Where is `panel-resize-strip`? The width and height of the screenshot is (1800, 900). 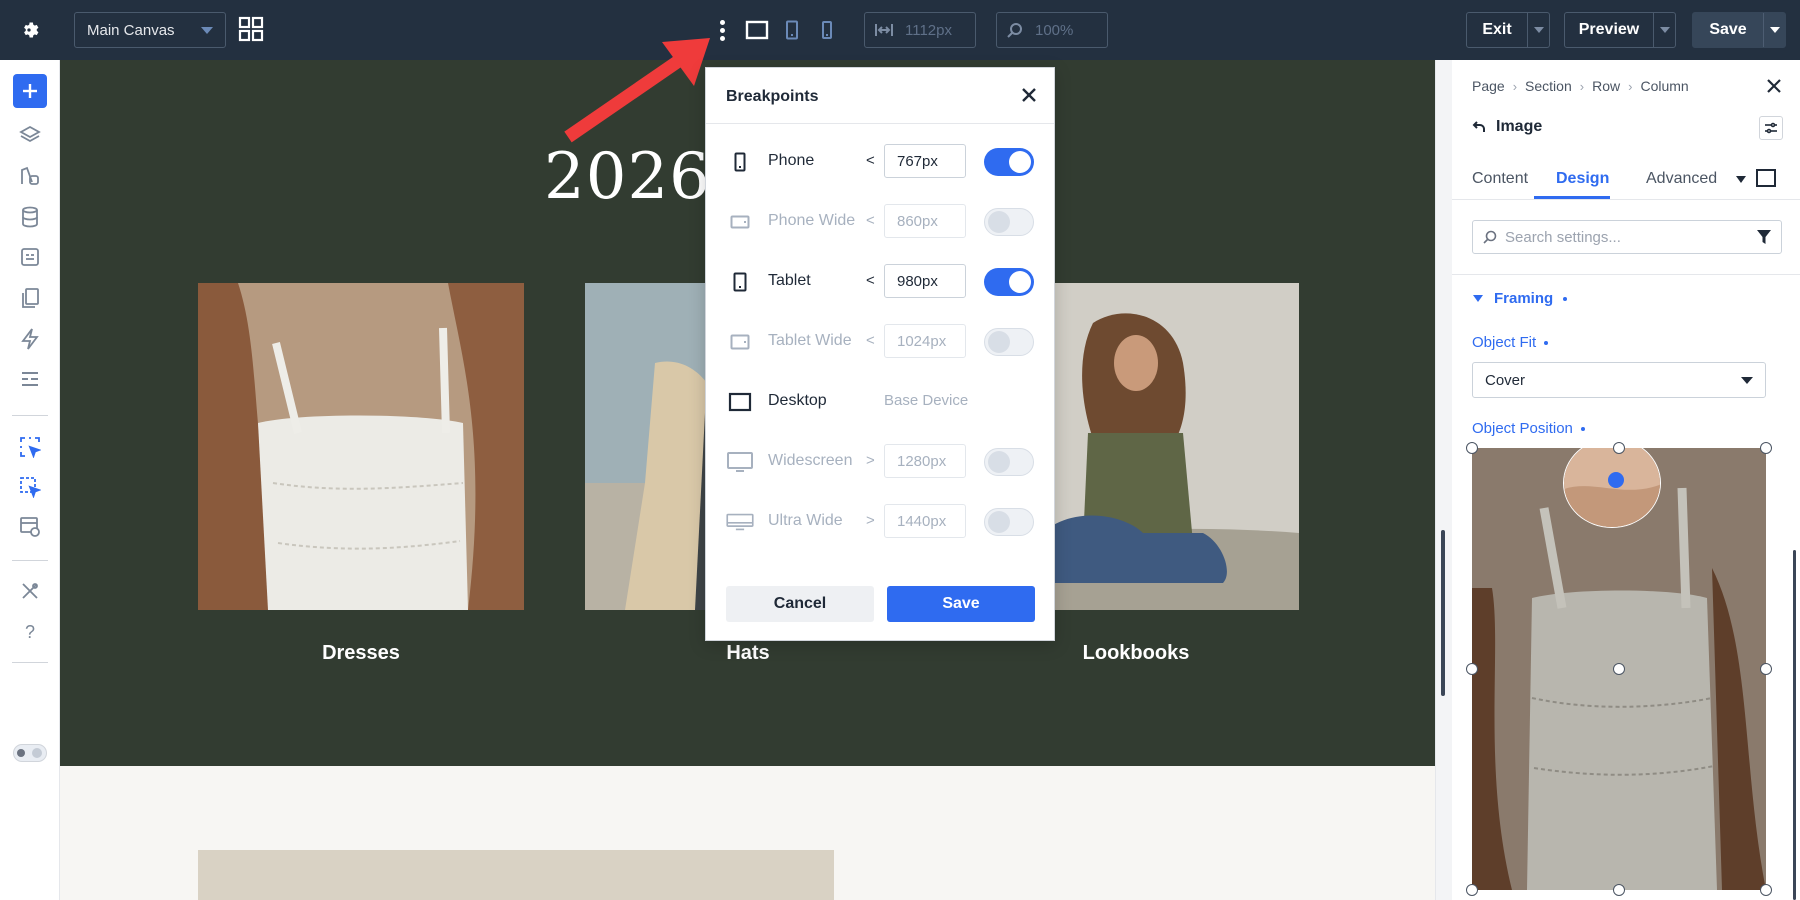
panel-resize-strip is located at coordinates (1444, 480).